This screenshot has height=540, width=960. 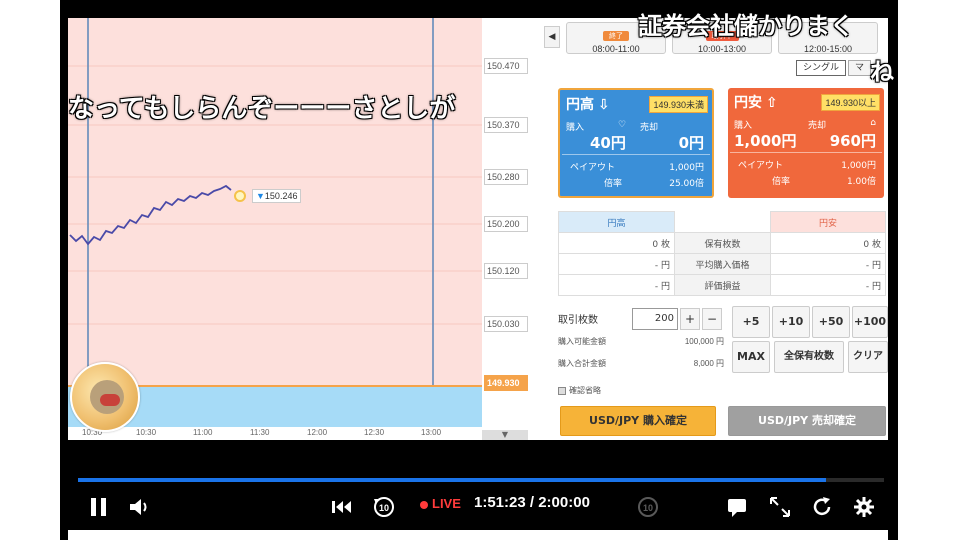 I want to click on all-held-button: 全保有枚数, so click(x=809, y=357).